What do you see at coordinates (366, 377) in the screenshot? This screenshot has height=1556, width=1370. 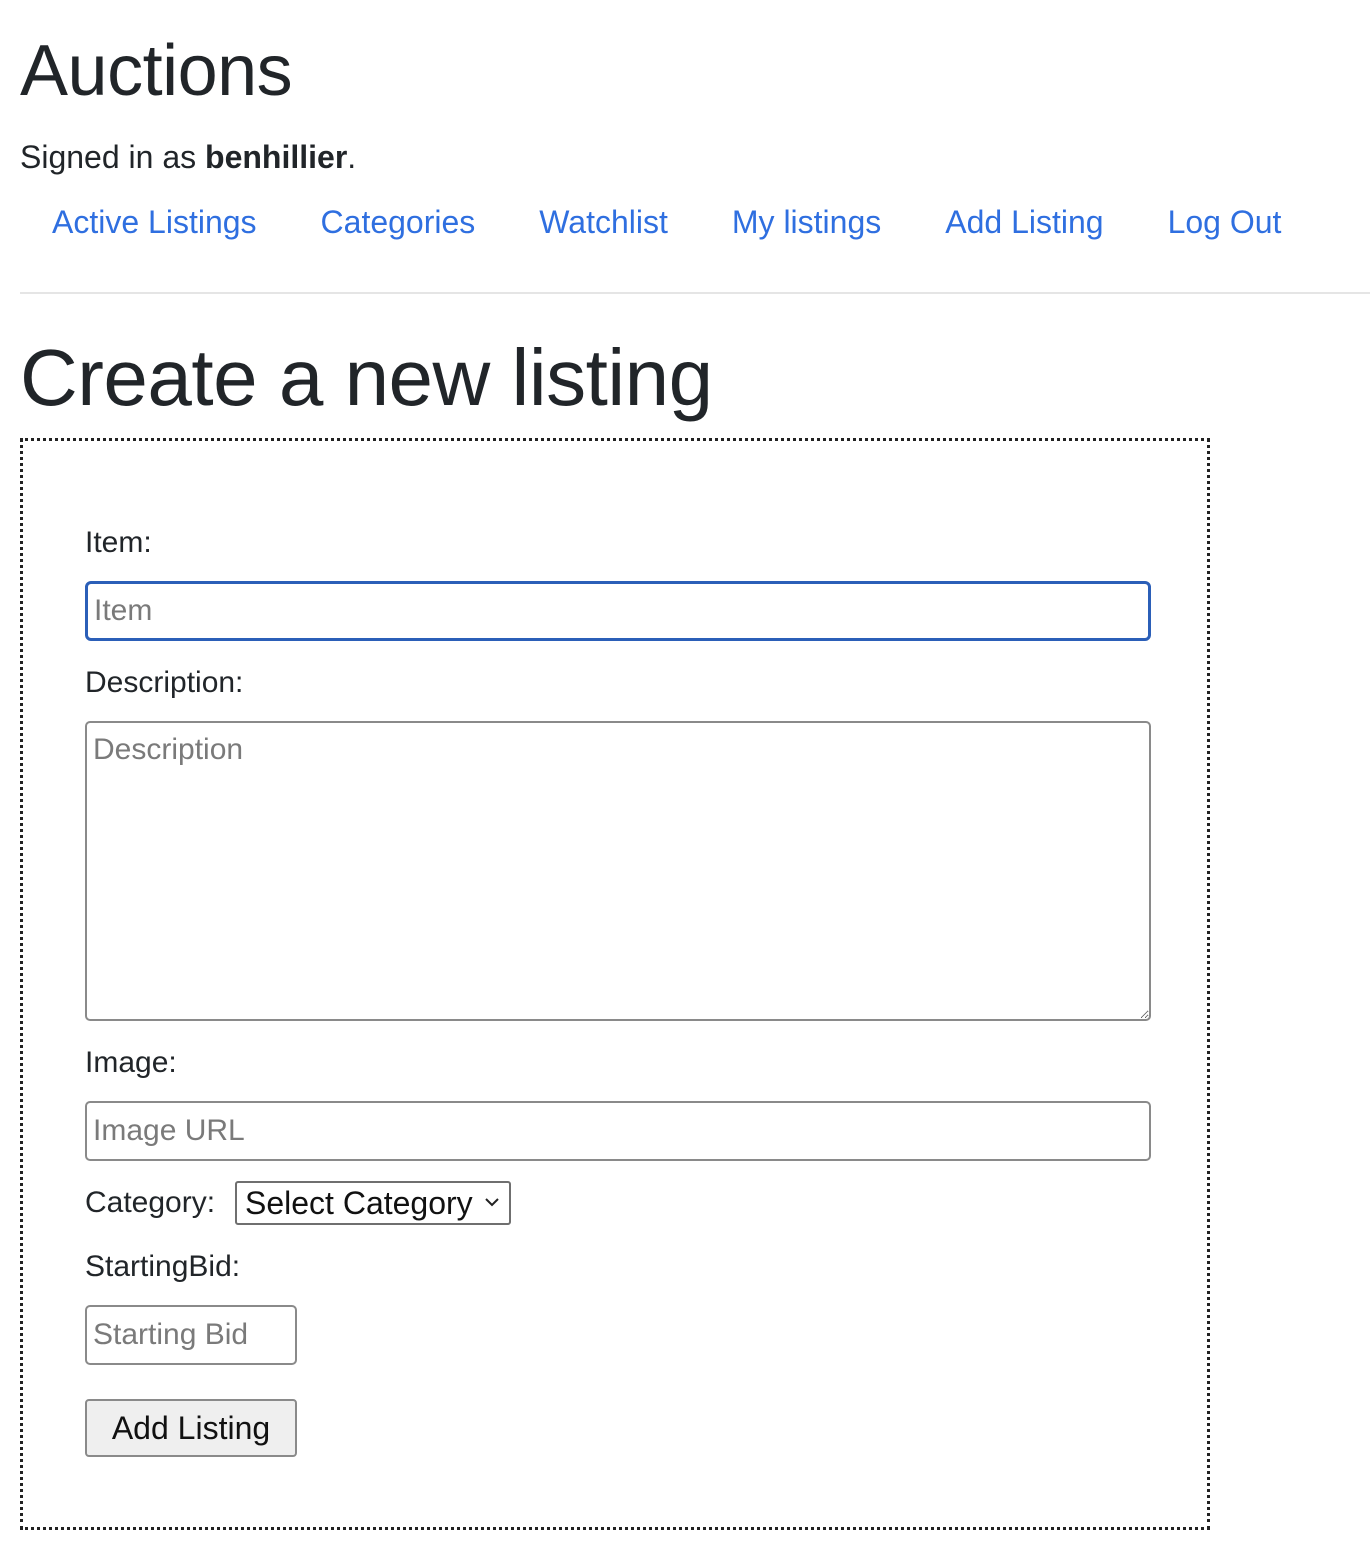 I see `page-title: Create a new listing` at bounding box center [366, 377].